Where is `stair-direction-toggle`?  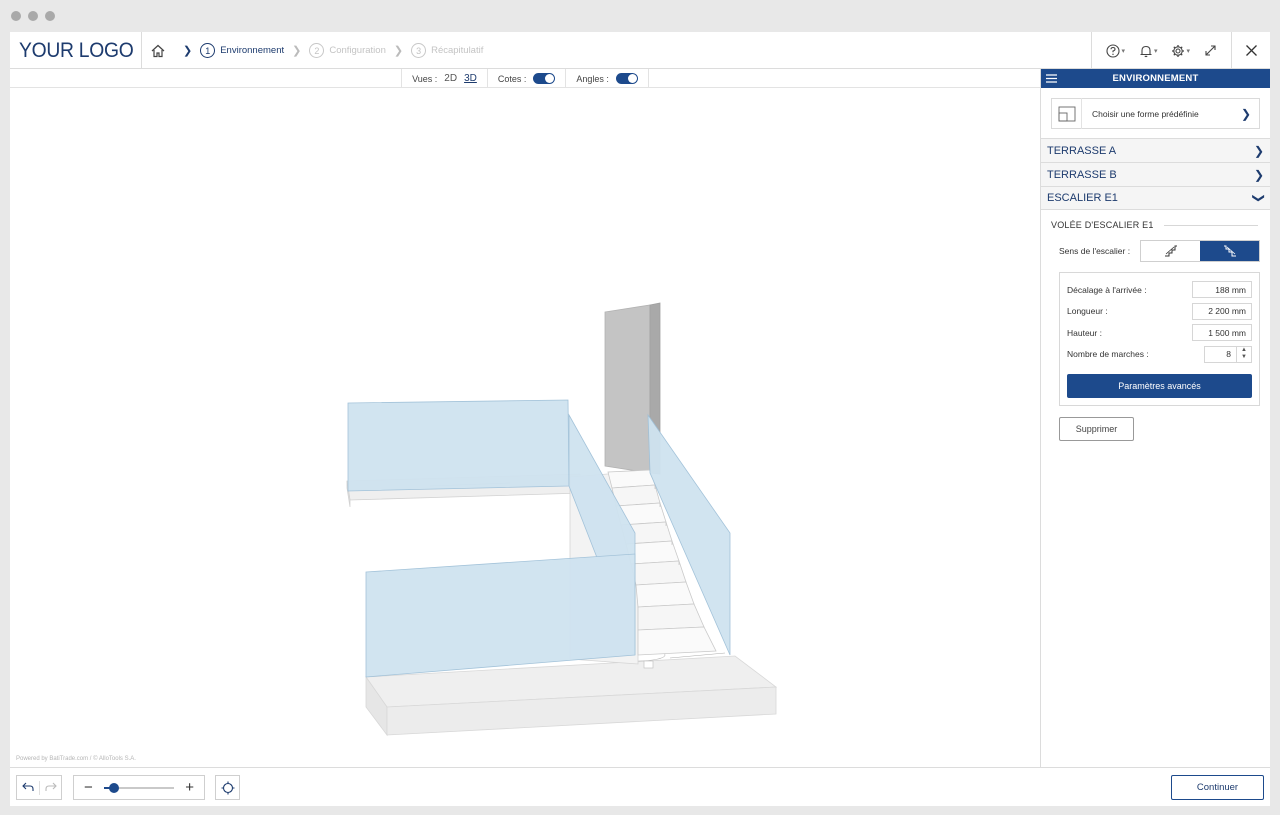
stair-direction-toggle is located at coordinates (1200, 251).